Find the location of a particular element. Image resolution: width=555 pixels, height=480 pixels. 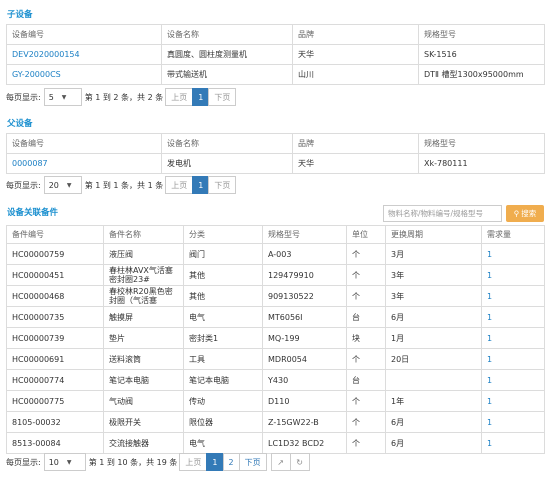

cell: 块 is located at coordinates (366, 338).